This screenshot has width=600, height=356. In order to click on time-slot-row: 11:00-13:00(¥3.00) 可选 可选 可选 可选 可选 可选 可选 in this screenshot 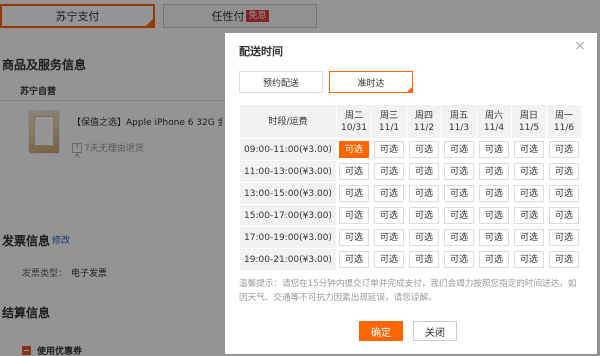, I will do `click(410, 171)`.